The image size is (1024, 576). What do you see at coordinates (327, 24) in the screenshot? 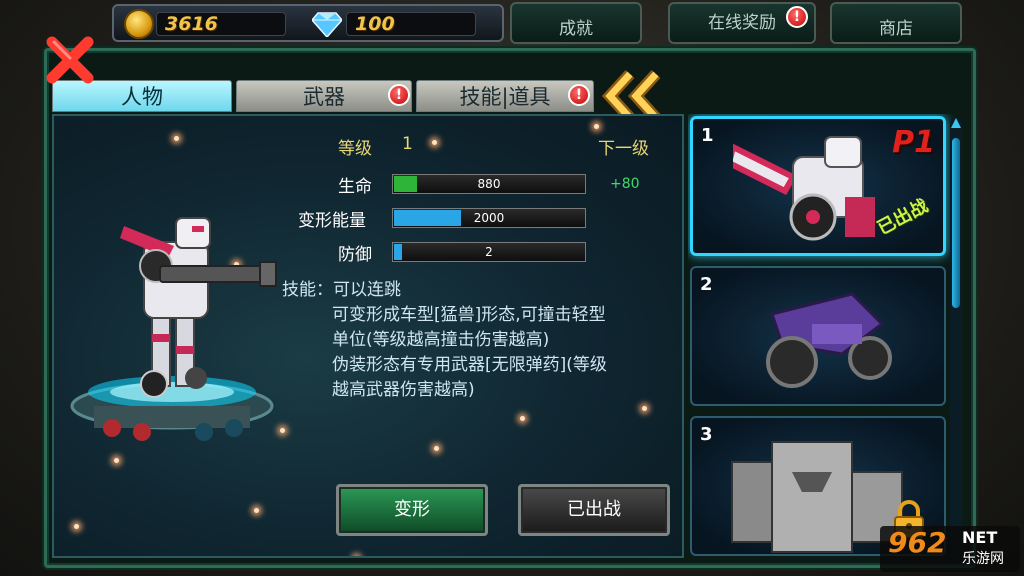
I see `diamond-icon` at bounding box center [327, 24].